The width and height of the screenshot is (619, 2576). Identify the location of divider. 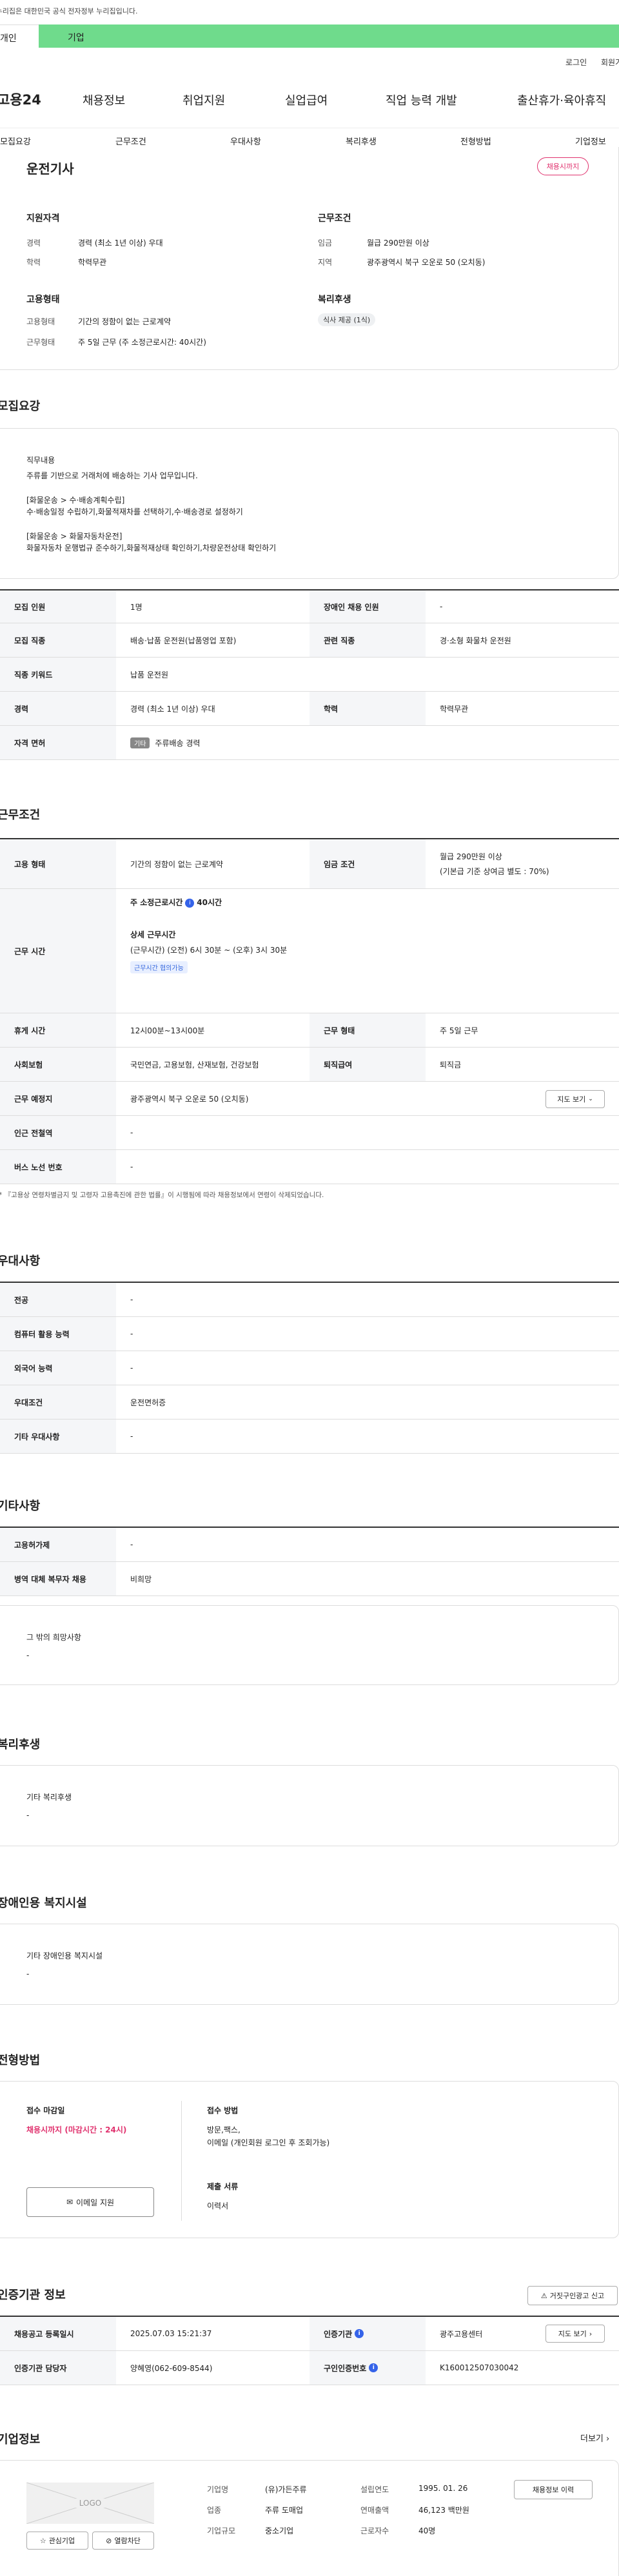
(181, 2161).